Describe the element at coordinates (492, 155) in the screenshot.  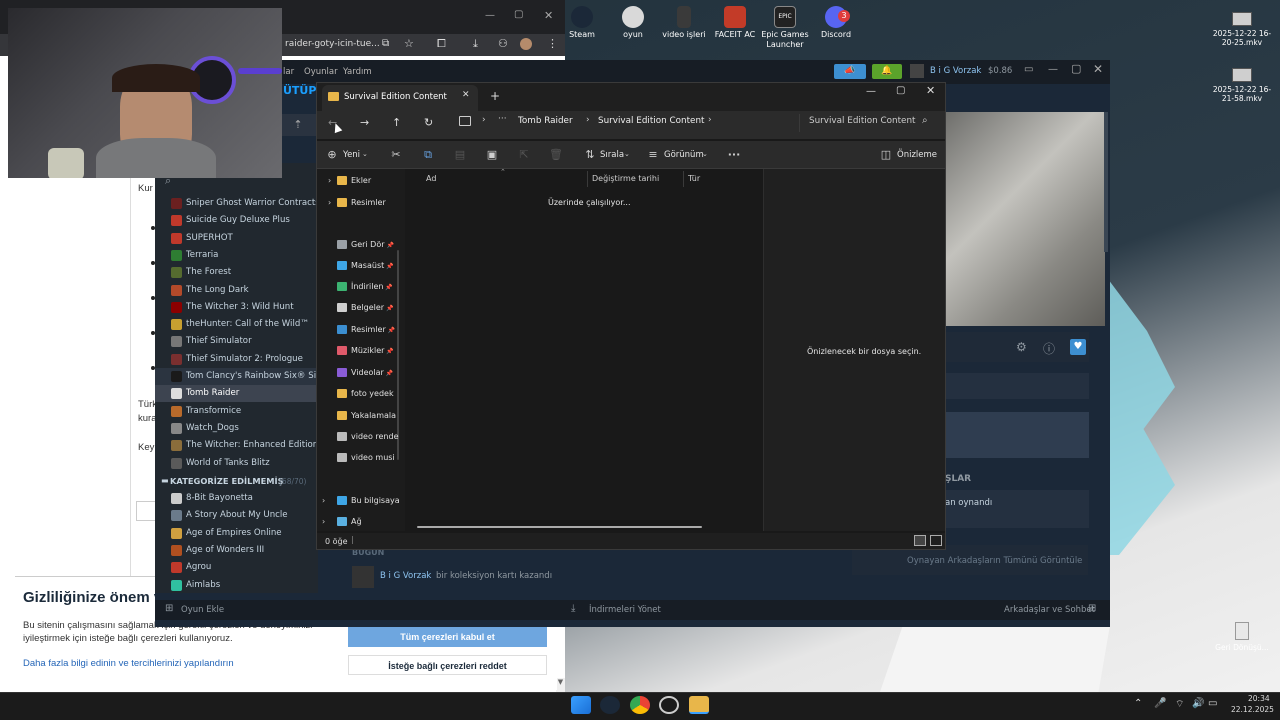
I see `rename-icon: ▣` at that location.